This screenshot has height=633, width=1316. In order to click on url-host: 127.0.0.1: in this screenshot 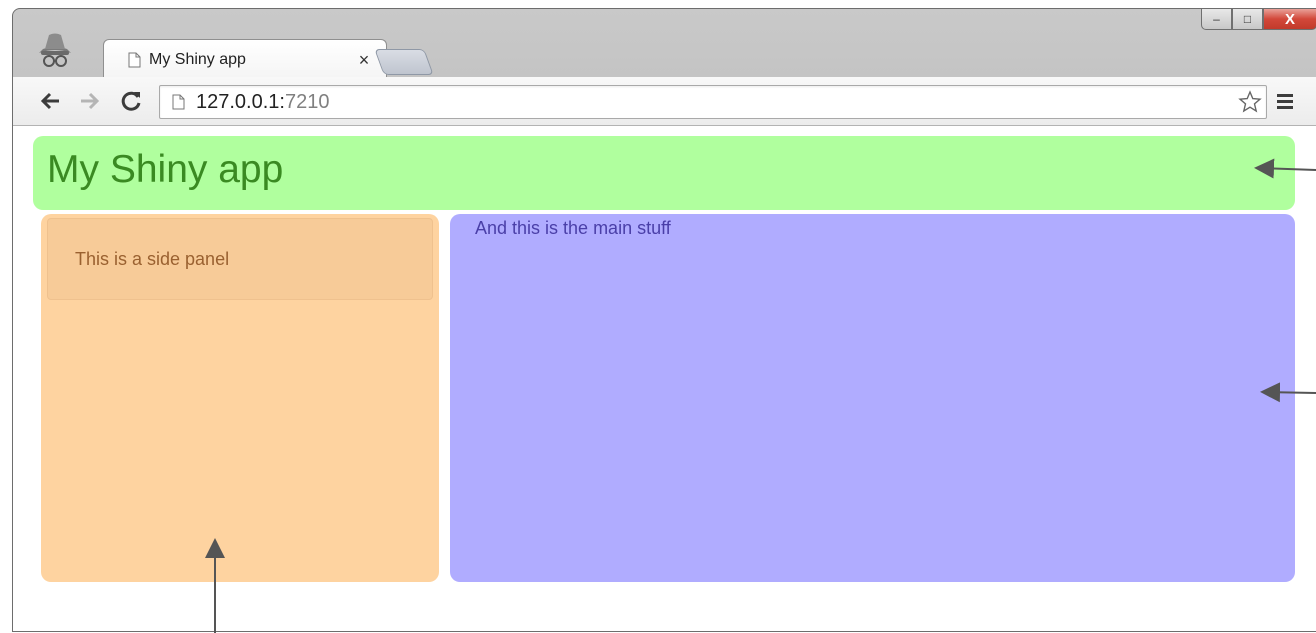, I will do `click(240, 102)`.